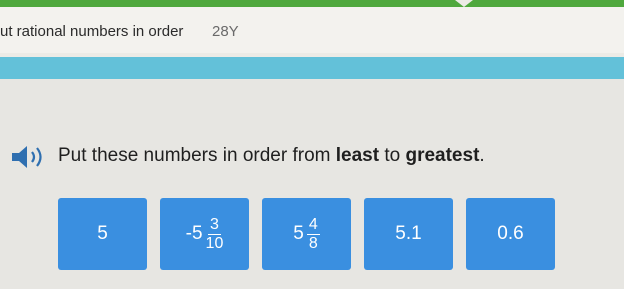 This screenshot has width=624, height=289. I want to click on fraction-denominator: 10, so click(214, 243).